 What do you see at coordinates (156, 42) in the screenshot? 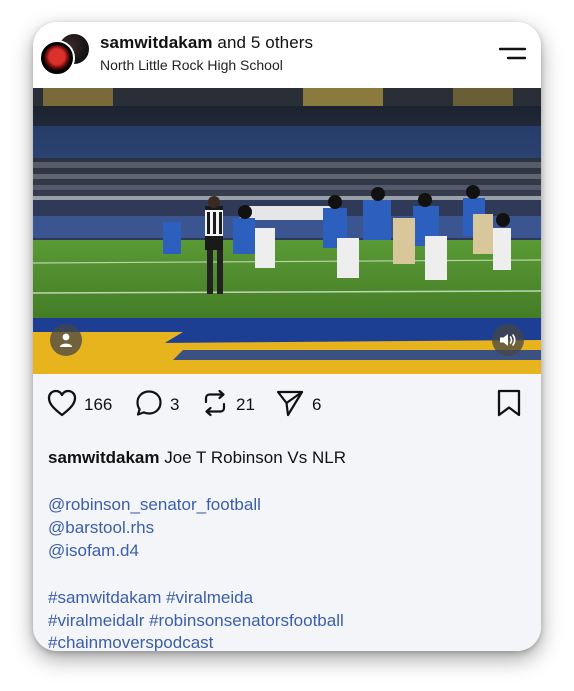
I see `author-username: samwitdakam` at bounding box center [156, 42].